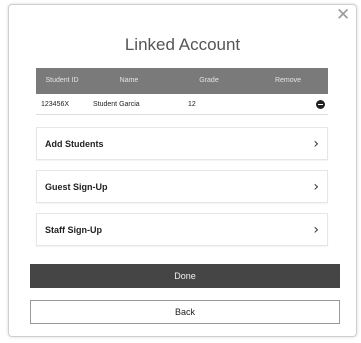 The image size is (361, 343). I want to click on cell-name: Student Garcia, so click(116, 104).